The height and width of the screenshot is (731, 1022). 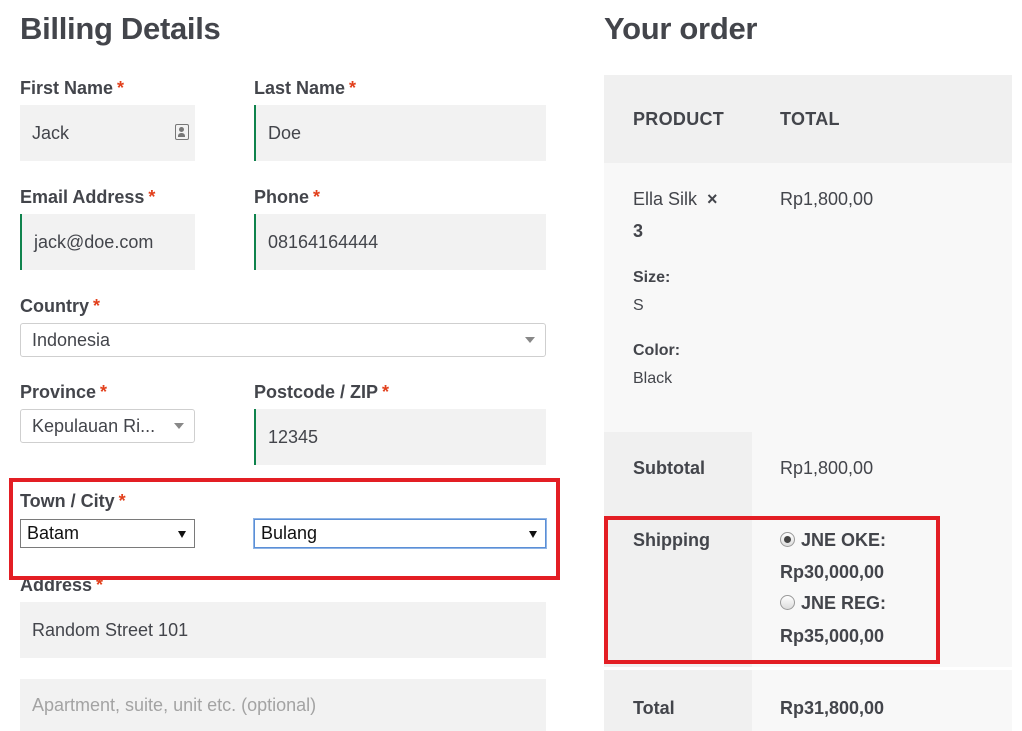 What do you see at coordinates (322, 392) in the screenshot?
I see `postcode-label: Postcode / ZIP *` at bounding box center [322, 392].